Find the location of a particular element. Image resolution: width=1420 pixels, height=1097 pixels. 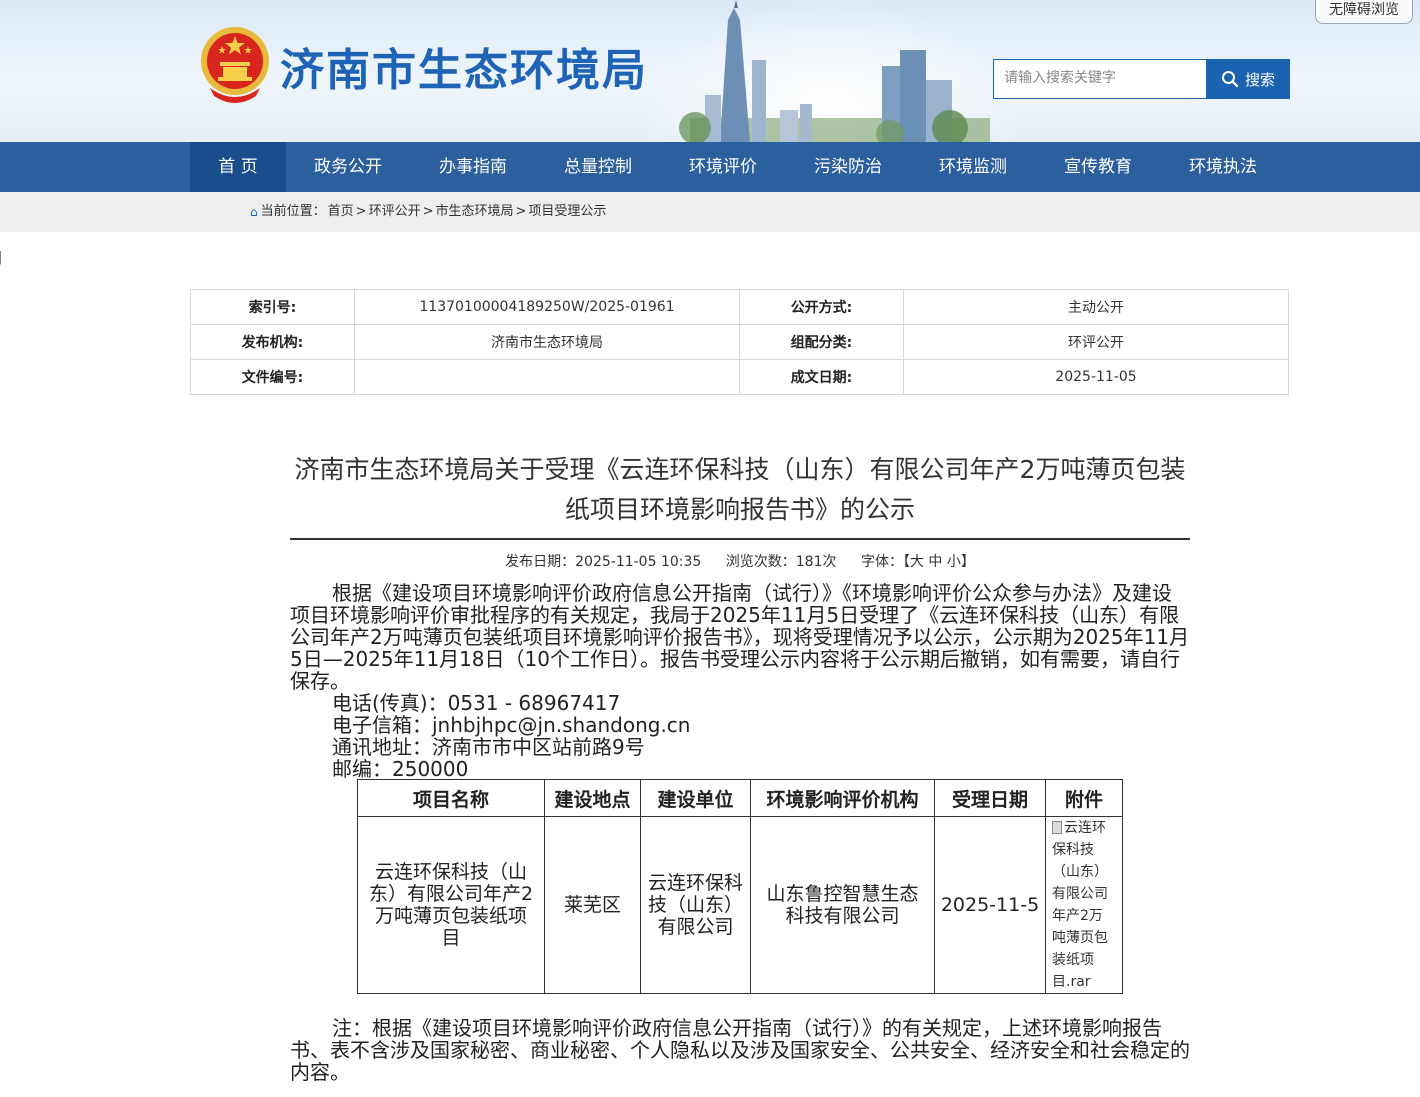

nav-item-home: 首 页 is located at coordinates (238, 167).